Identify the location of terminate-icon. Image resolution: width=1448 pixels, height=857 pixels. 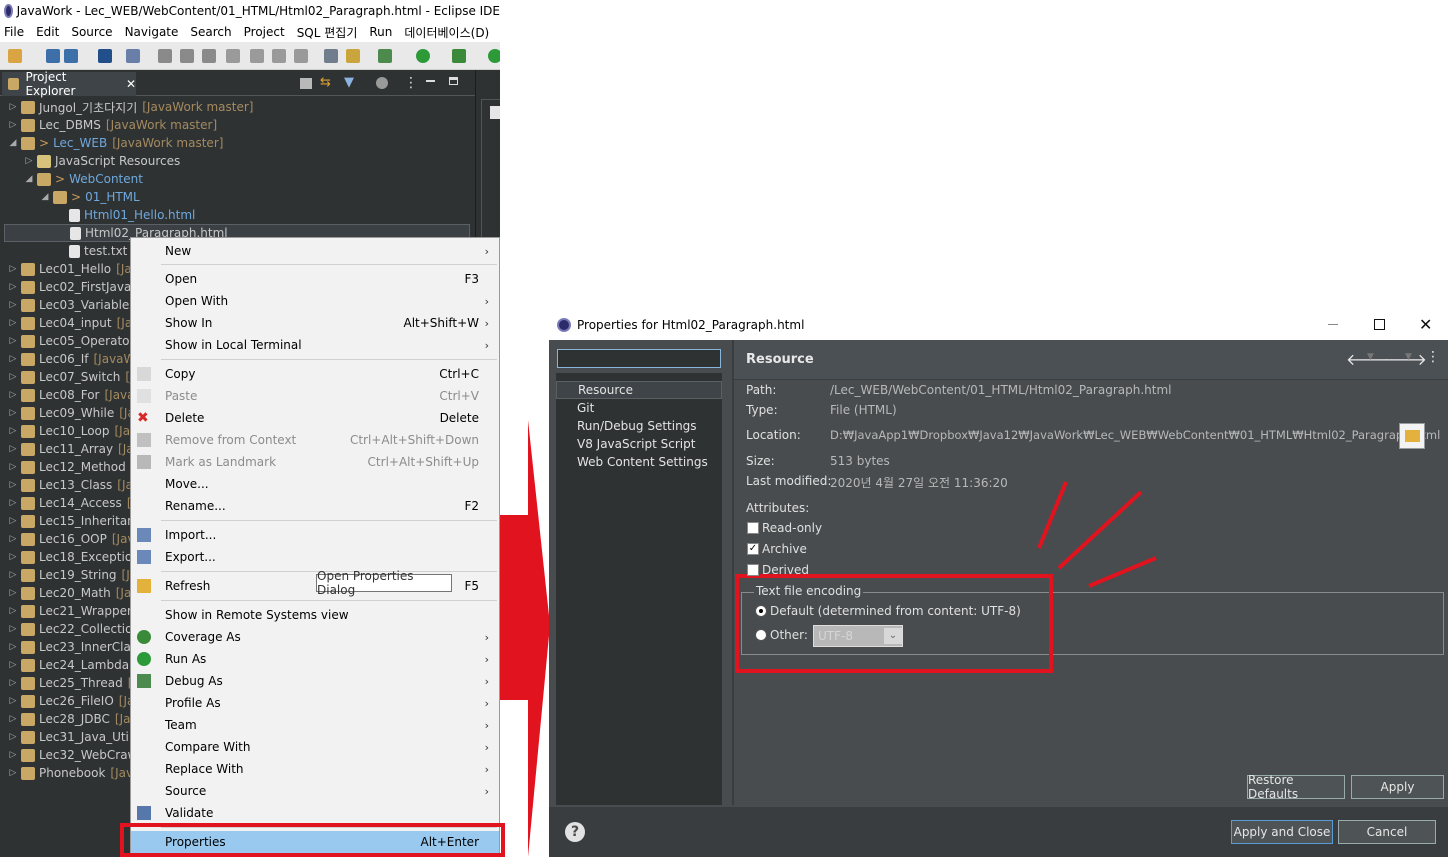
(209, 56).